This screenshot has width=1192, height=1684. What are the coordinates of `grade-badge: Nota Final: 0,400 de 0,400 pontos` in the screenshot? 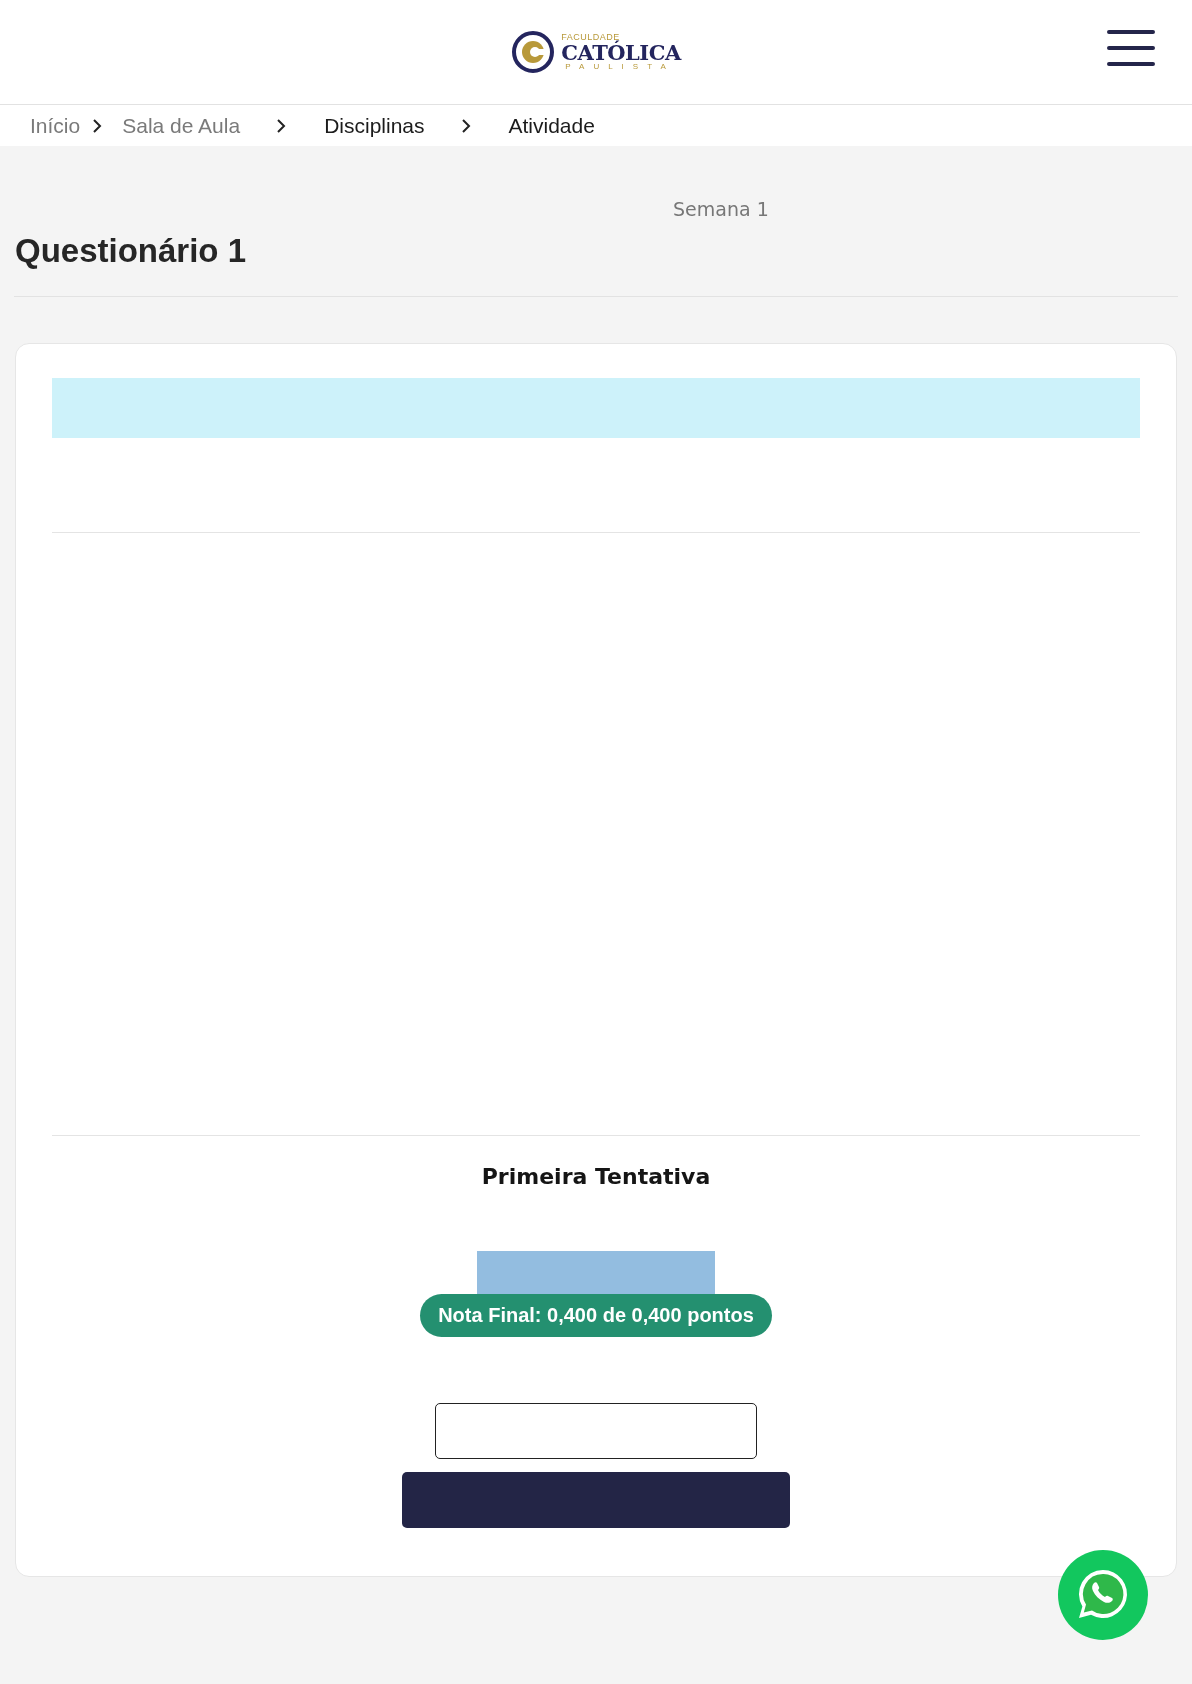 It's located at (596, 1315).